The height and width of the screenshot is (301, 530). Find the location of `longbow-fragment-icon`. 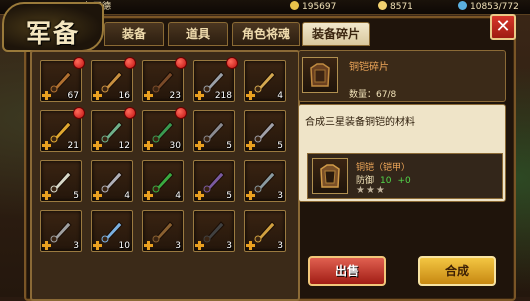

longbow-fragment-icon is located at coordinates (265, 81).